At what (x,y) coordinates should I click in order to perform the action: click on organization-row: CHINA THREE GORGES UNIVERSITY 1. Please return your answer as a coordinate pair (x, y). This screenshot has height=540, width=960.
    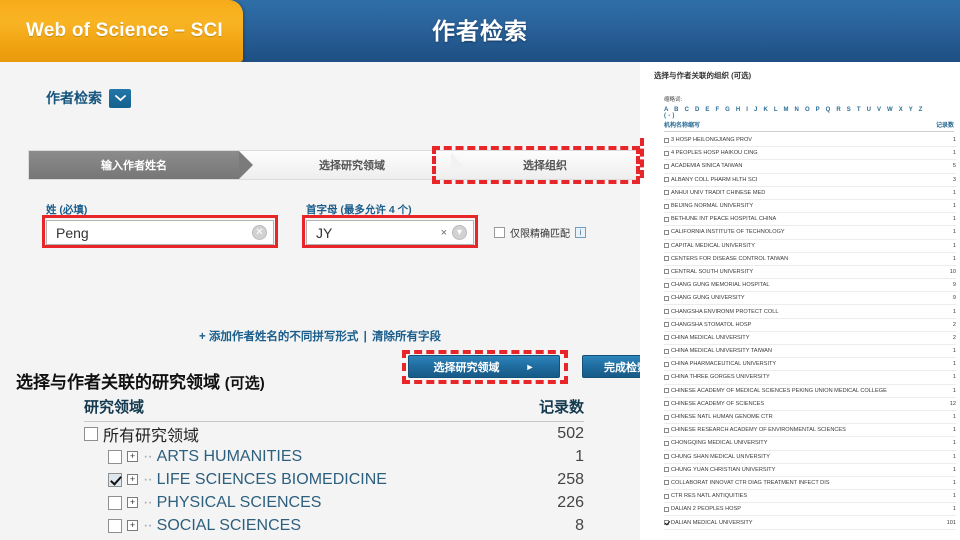
    Looking at the image, I should click on (810, 378).